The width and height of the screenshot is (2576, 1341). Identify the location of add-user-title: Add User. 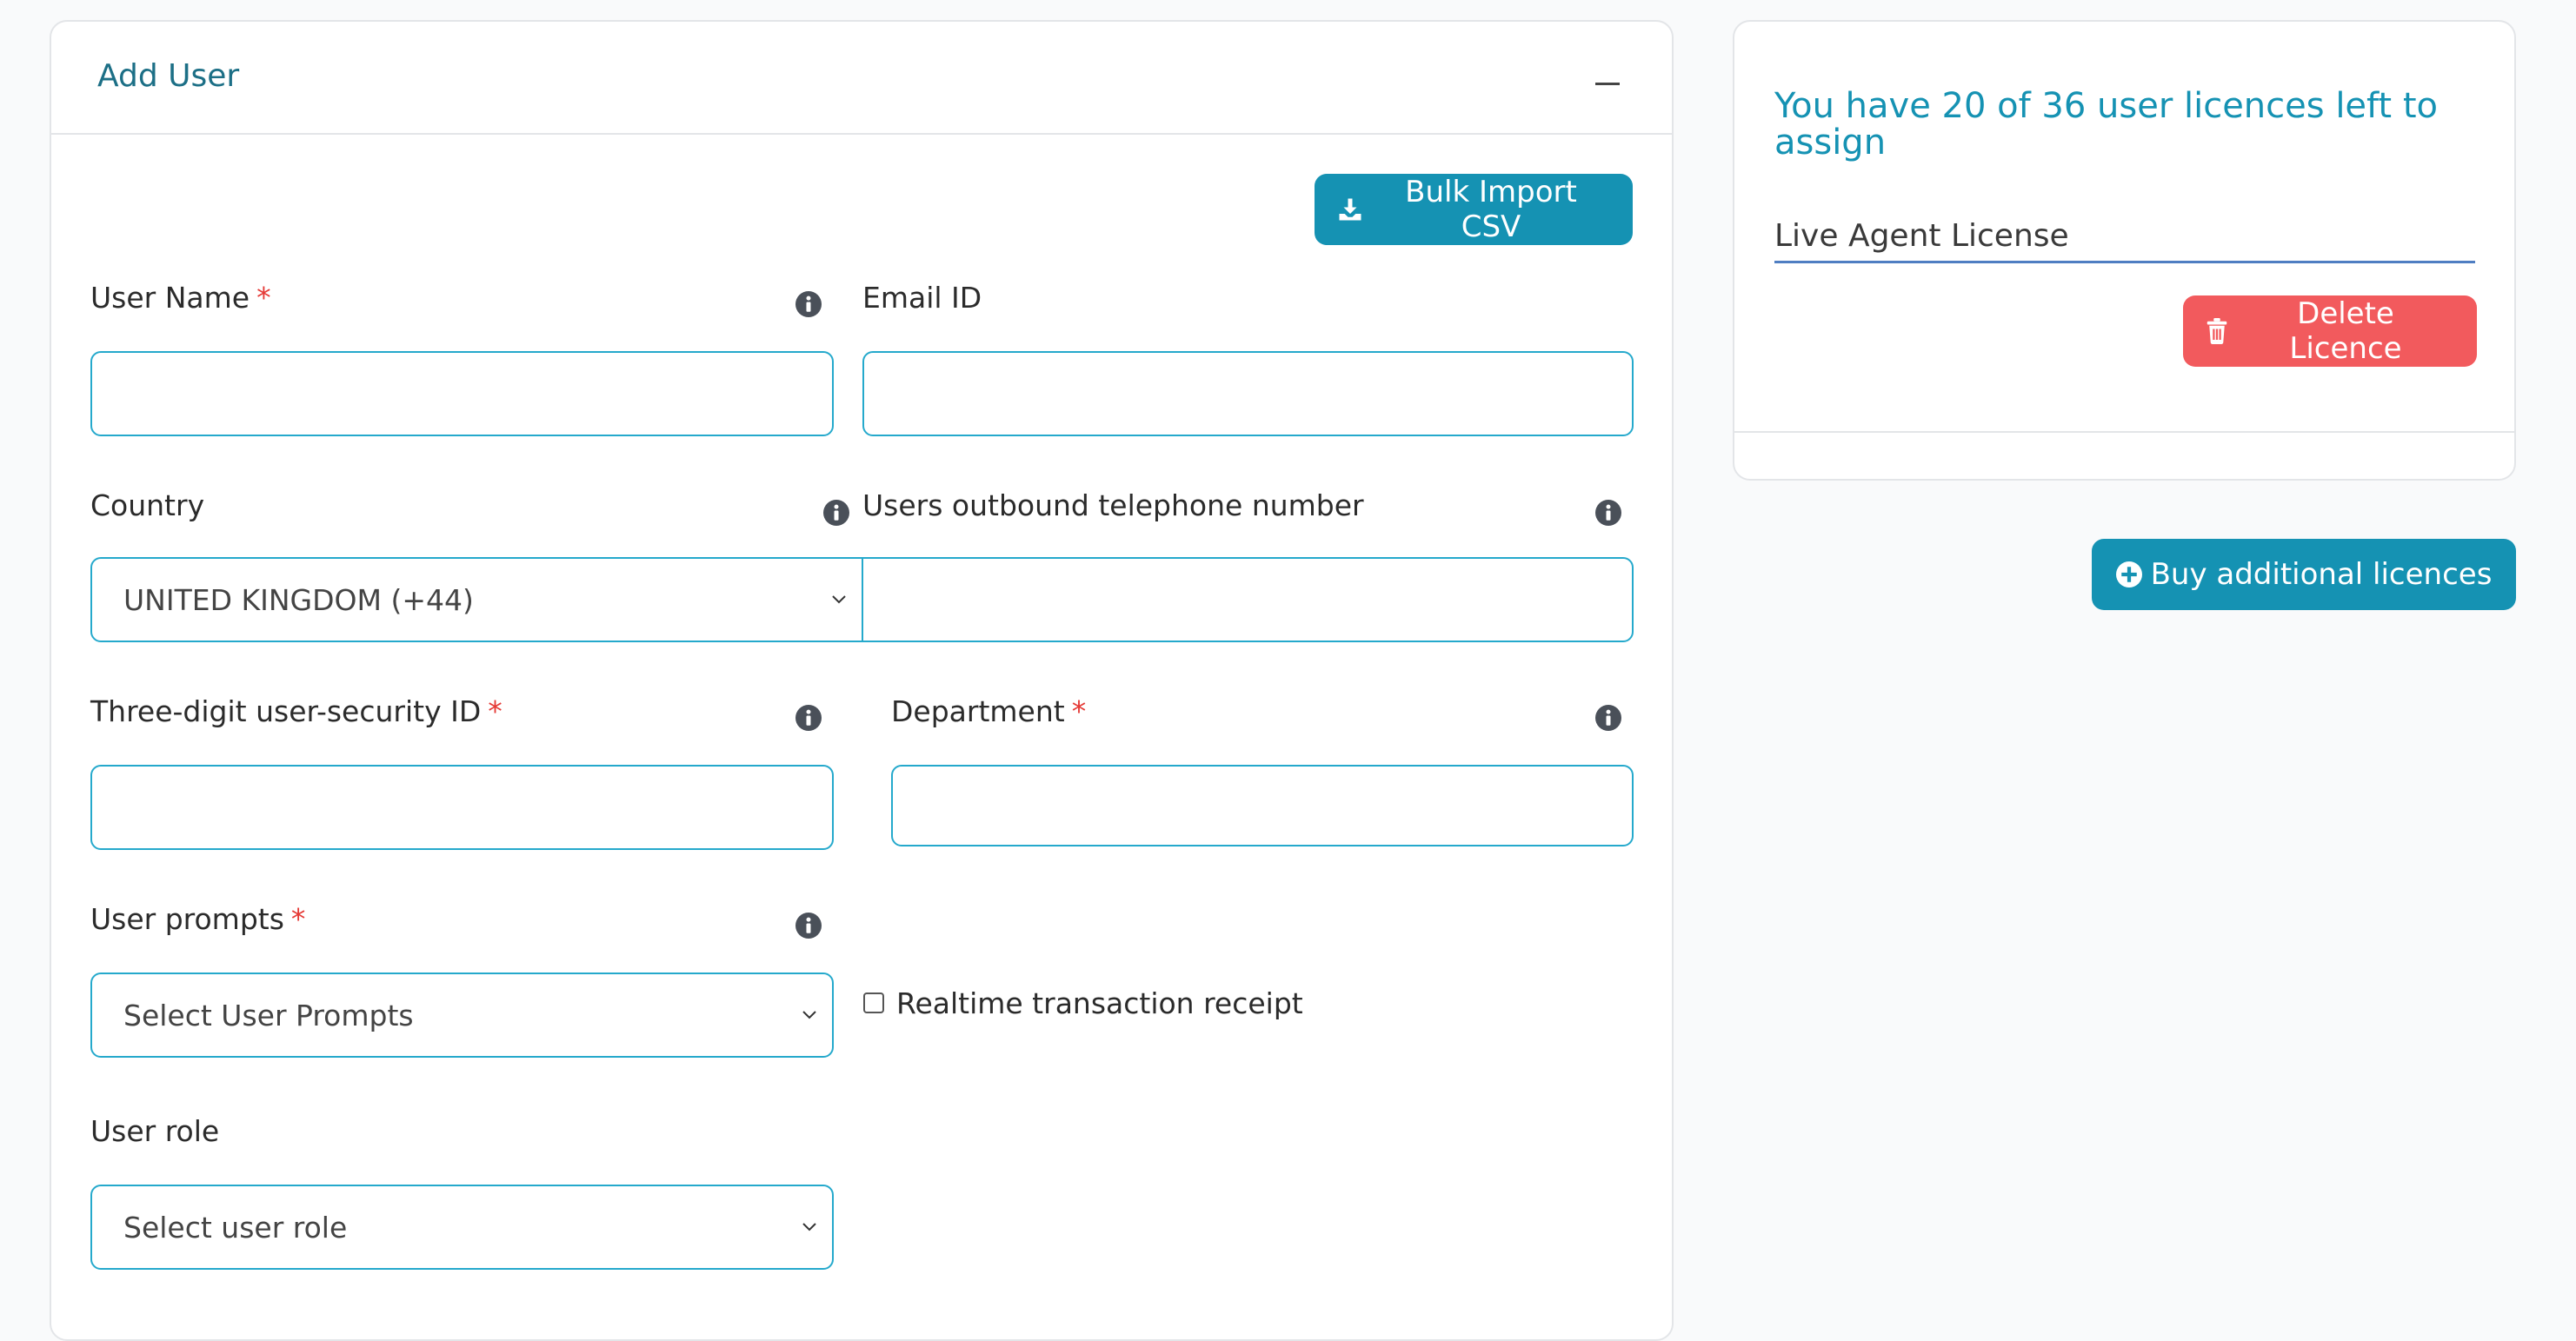
(168, 76).